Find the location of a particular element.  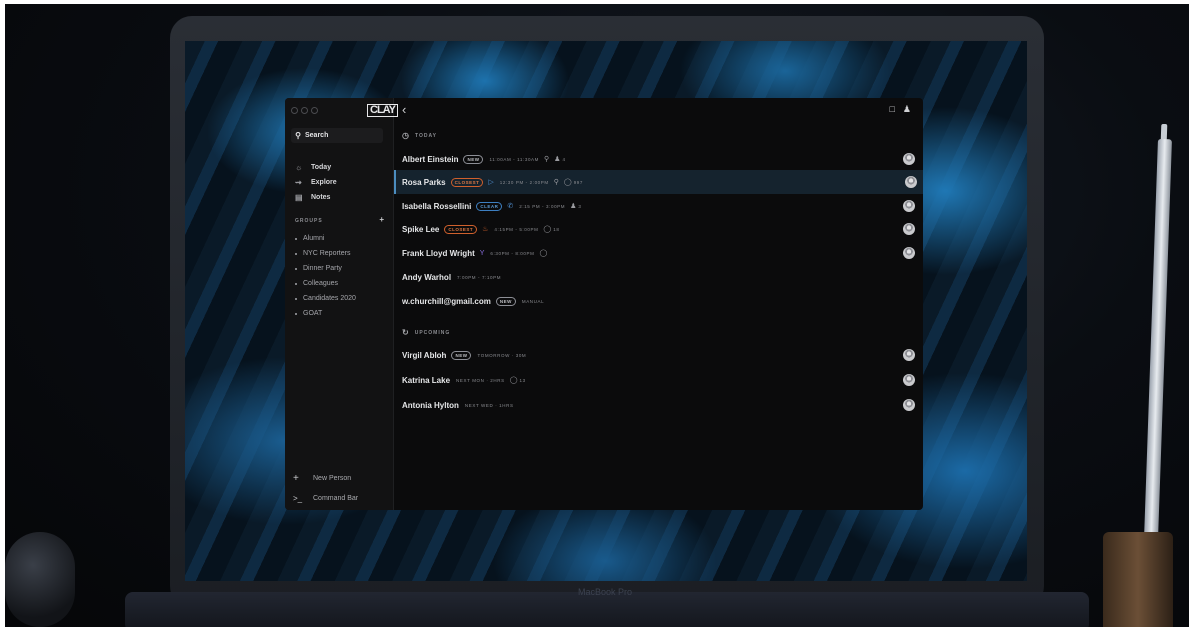

command-bar-button: >_ Command Bar is located at coordinates (325, 498).